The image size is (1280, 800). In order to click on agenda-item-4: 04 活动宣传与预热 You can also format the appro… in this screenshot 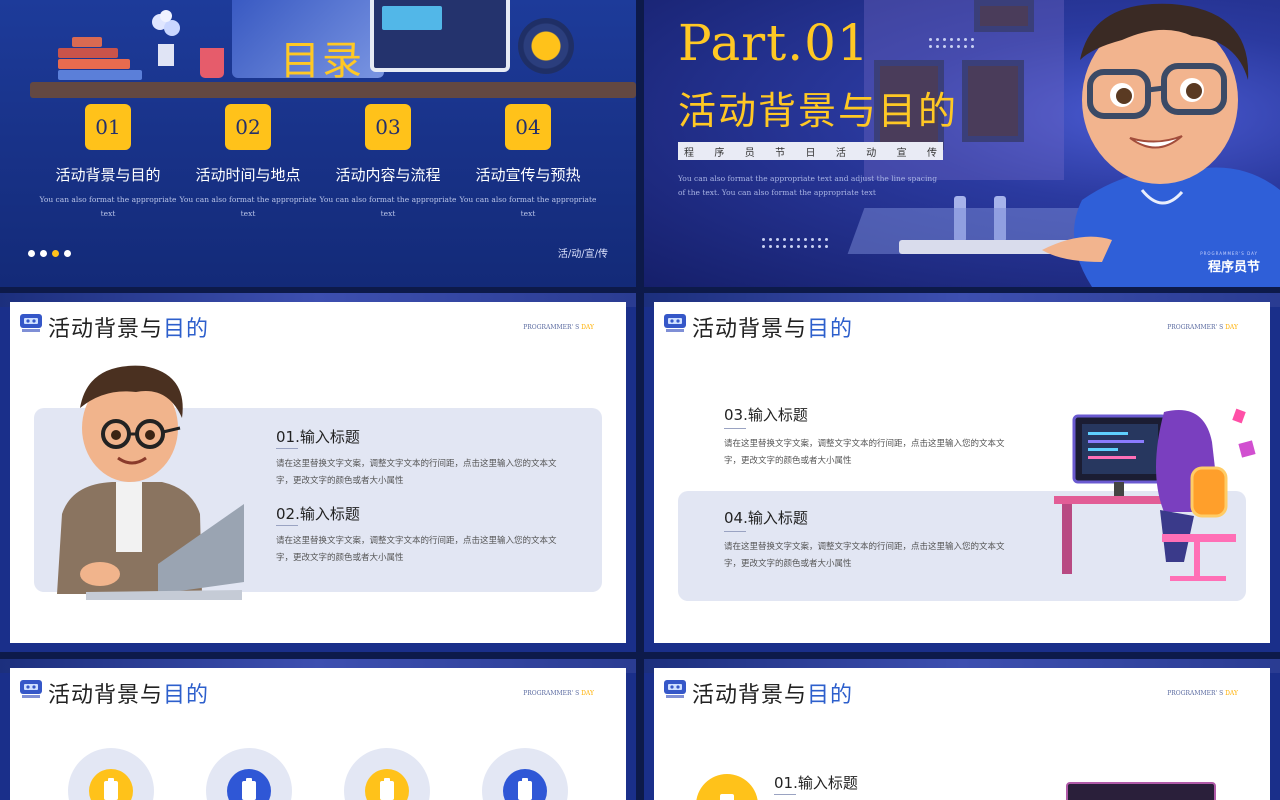, I will do `click(528, 162)`.